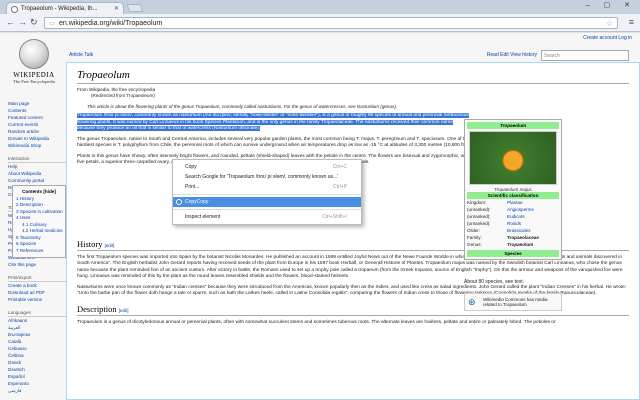 The height and width of the screenshot is (400, 640). What do you see at coordinates (37, 369) in the screenshot?
I see `lang-link: Deutsch` at bounding box center [37, 369].